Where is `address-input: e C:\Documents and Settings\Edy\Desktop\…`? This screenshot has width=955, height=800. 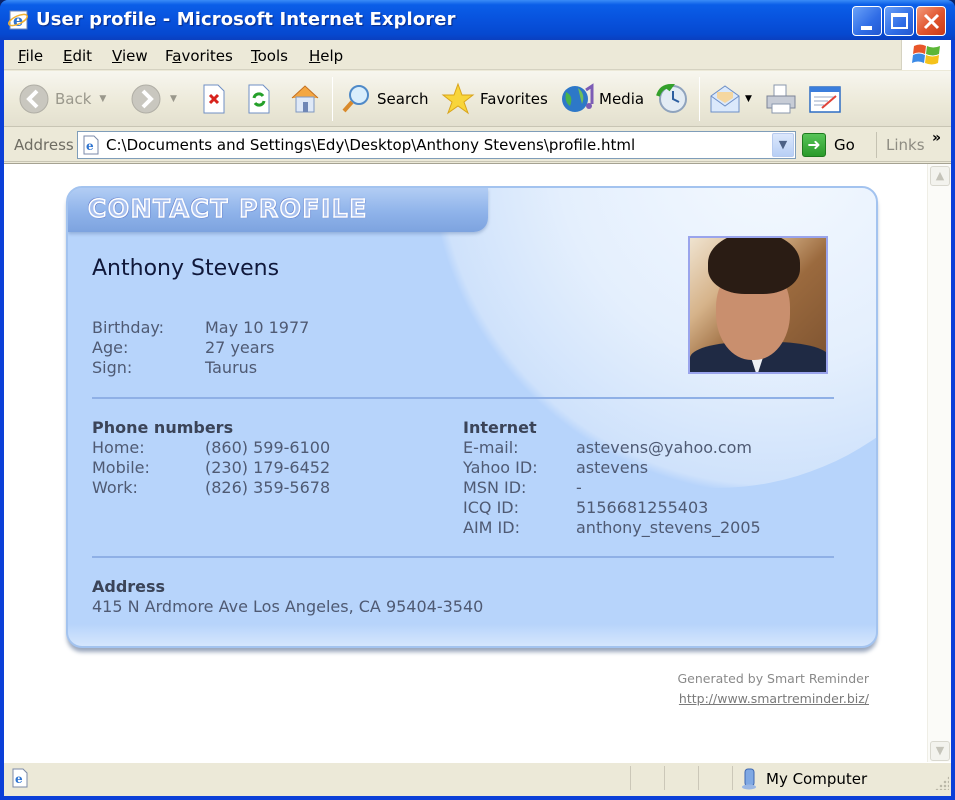 address-input: e C:\Documents and Settings\Edy\Desktop\… is located at coordinates (436, 145).